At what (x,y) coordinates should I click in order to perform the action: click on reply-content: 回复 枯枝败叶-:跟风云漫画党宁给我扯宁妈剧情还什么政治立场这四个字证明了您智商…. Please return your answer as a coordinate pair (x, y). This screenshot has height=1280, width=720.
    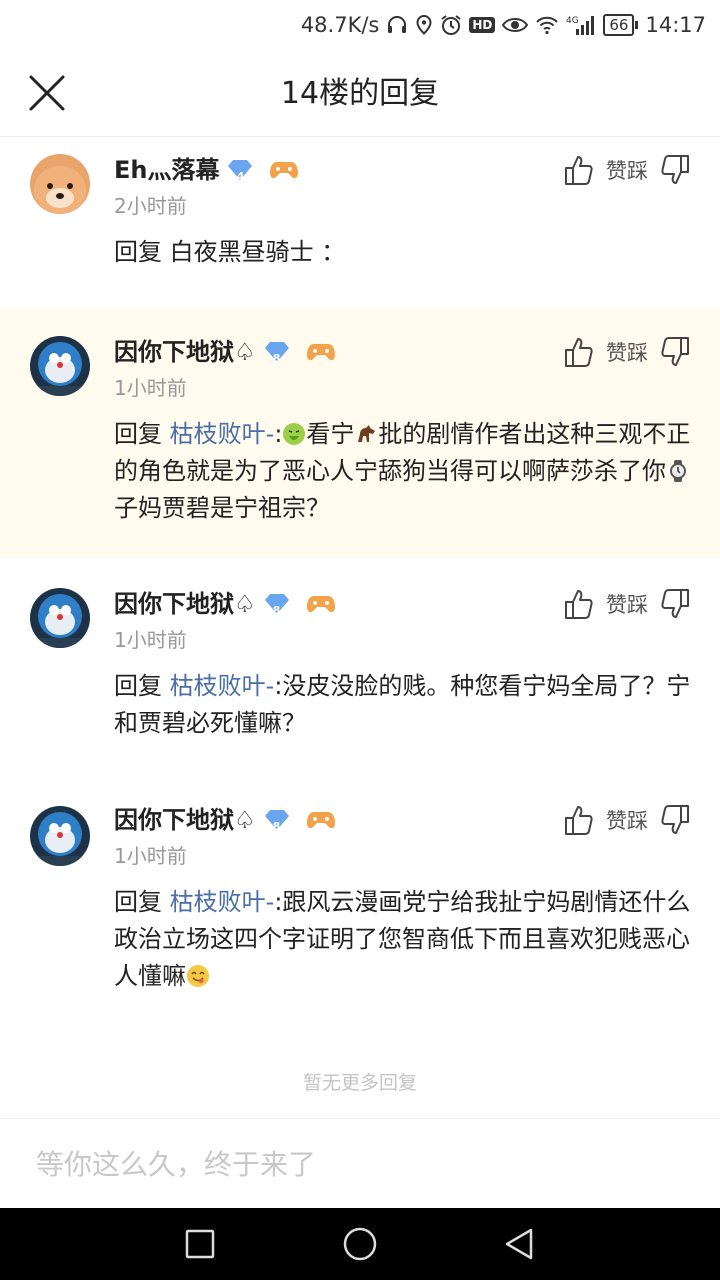
    Looking at the image, I should click on (404, 939).